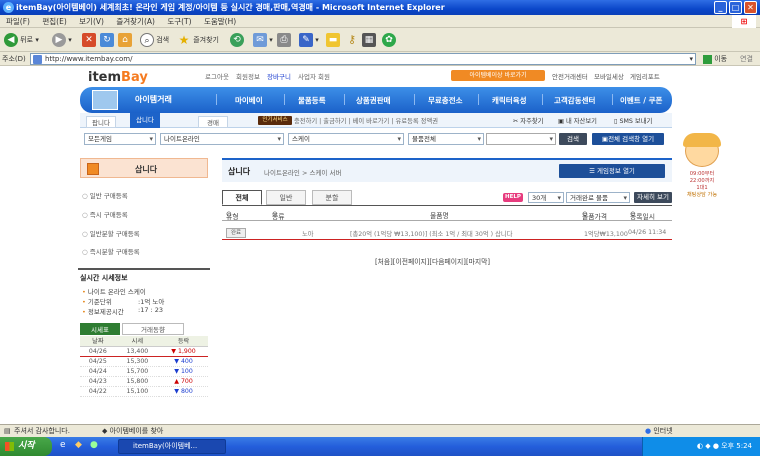 The image size is (760, 456). I want to click on logout-link: 로그아웃, so click(217, 77).